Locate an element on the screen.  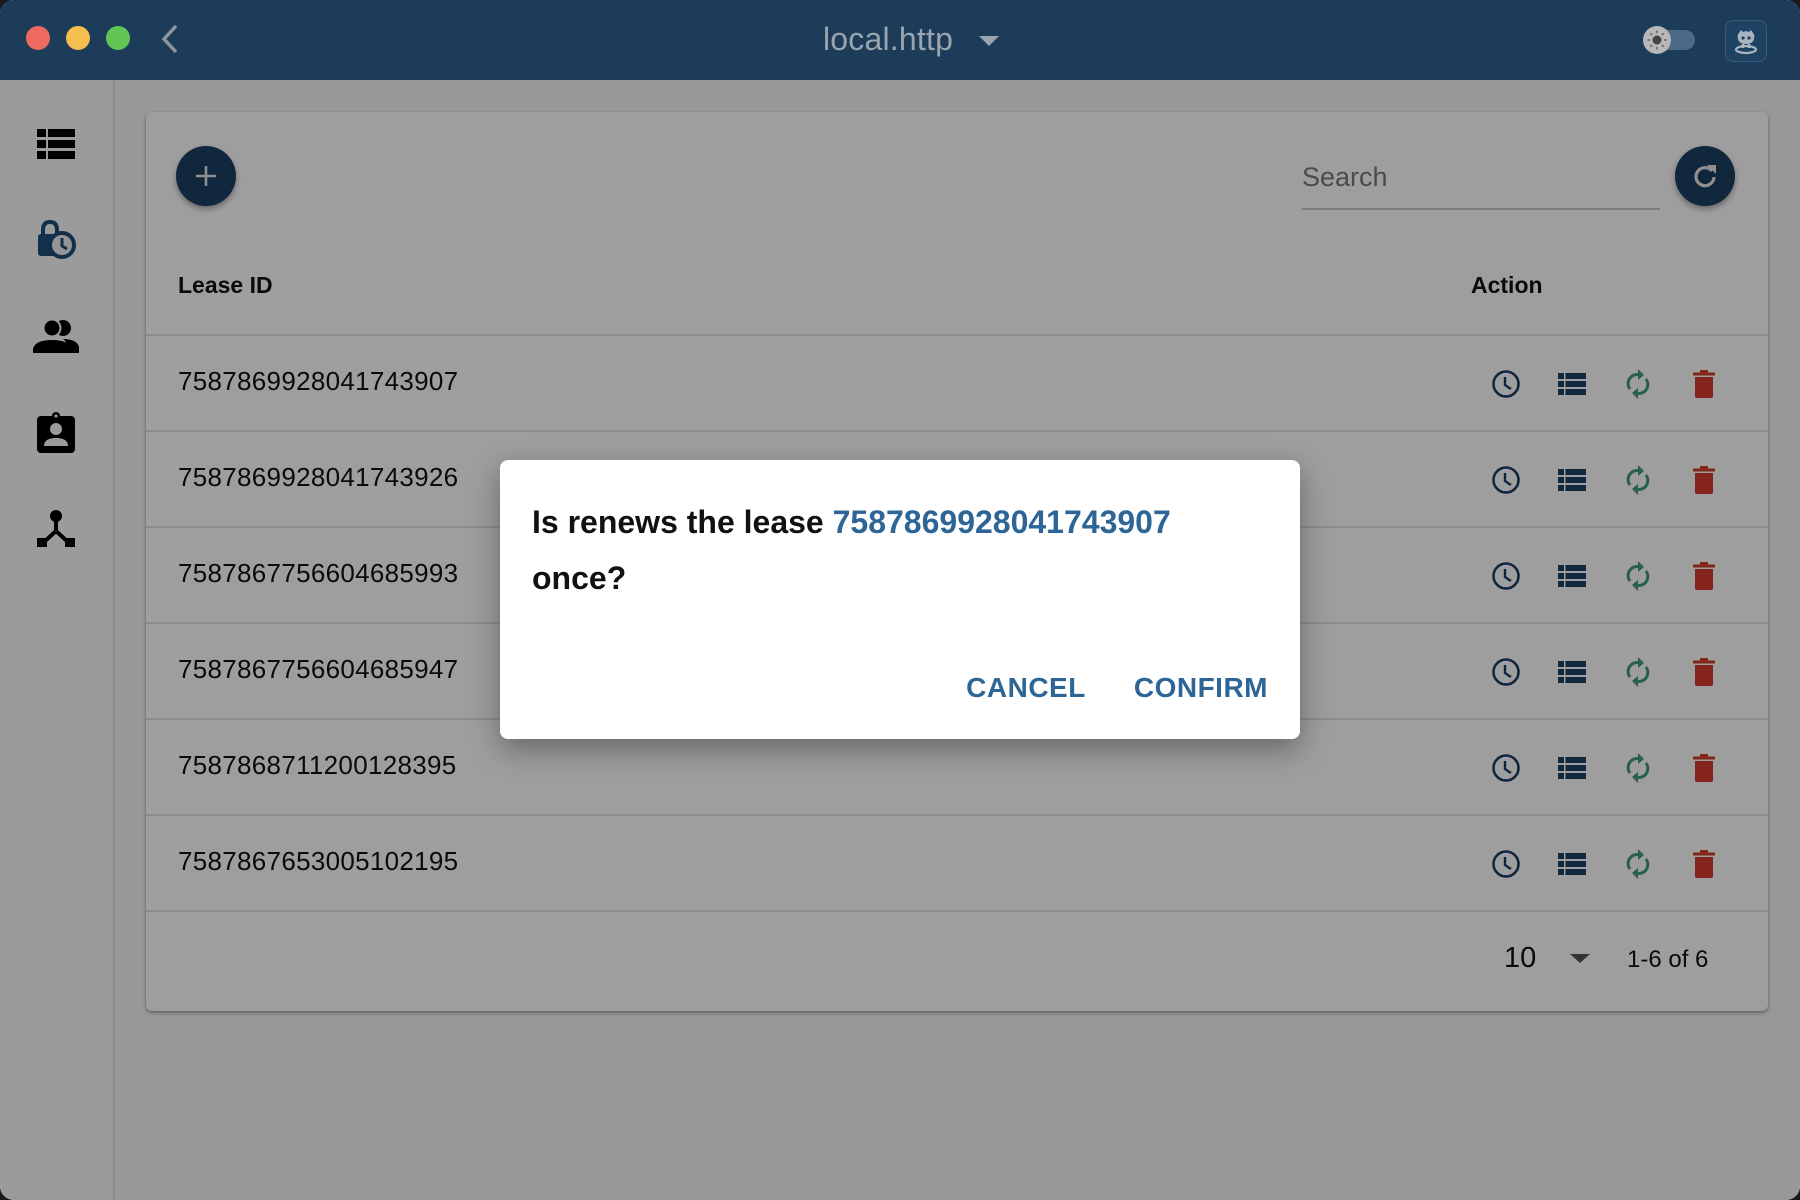
connection-title: local.http is located at coordinates (888, 38).